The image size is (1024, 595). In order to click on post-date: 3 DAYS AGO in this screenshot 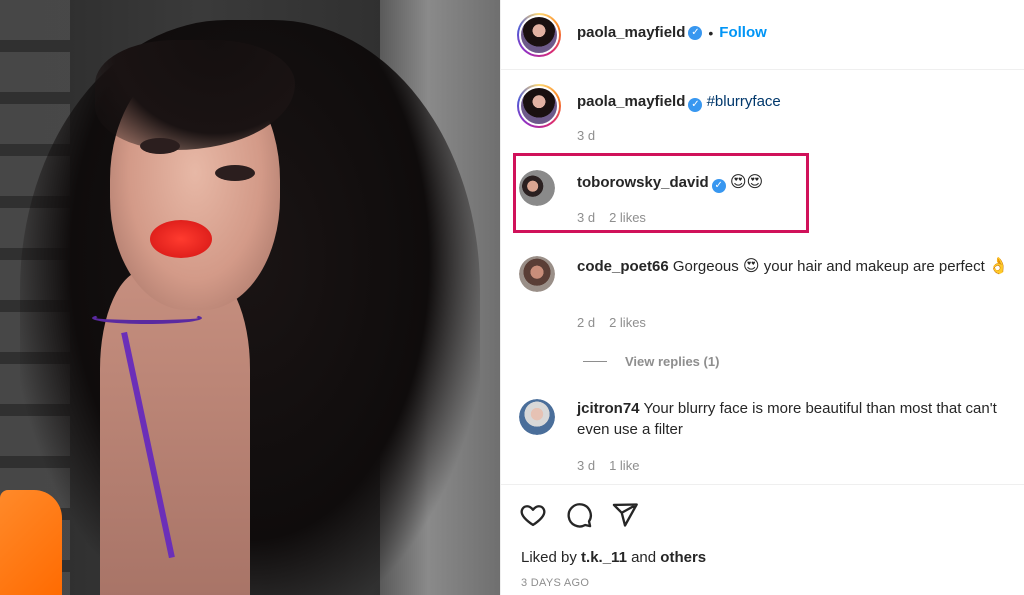, I will do `click(555, 583)`.